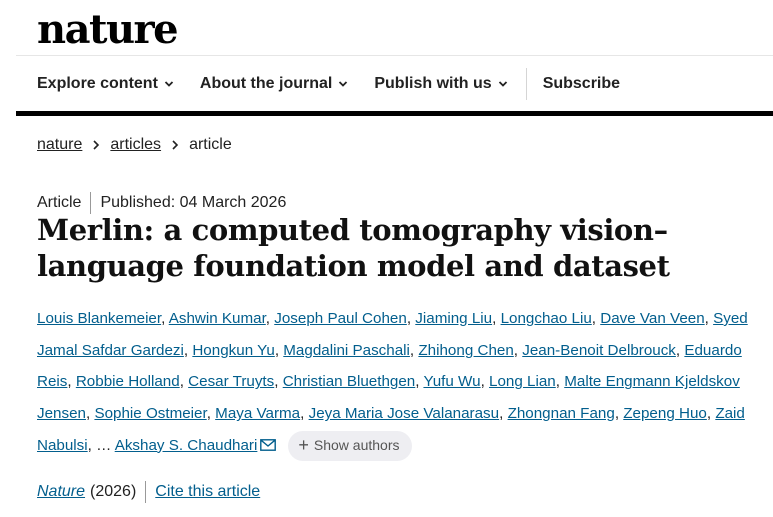  Describe the element at coordinates (346, 350) in the screenshot. I see `author-link: Magdalini Paschali` at that location.